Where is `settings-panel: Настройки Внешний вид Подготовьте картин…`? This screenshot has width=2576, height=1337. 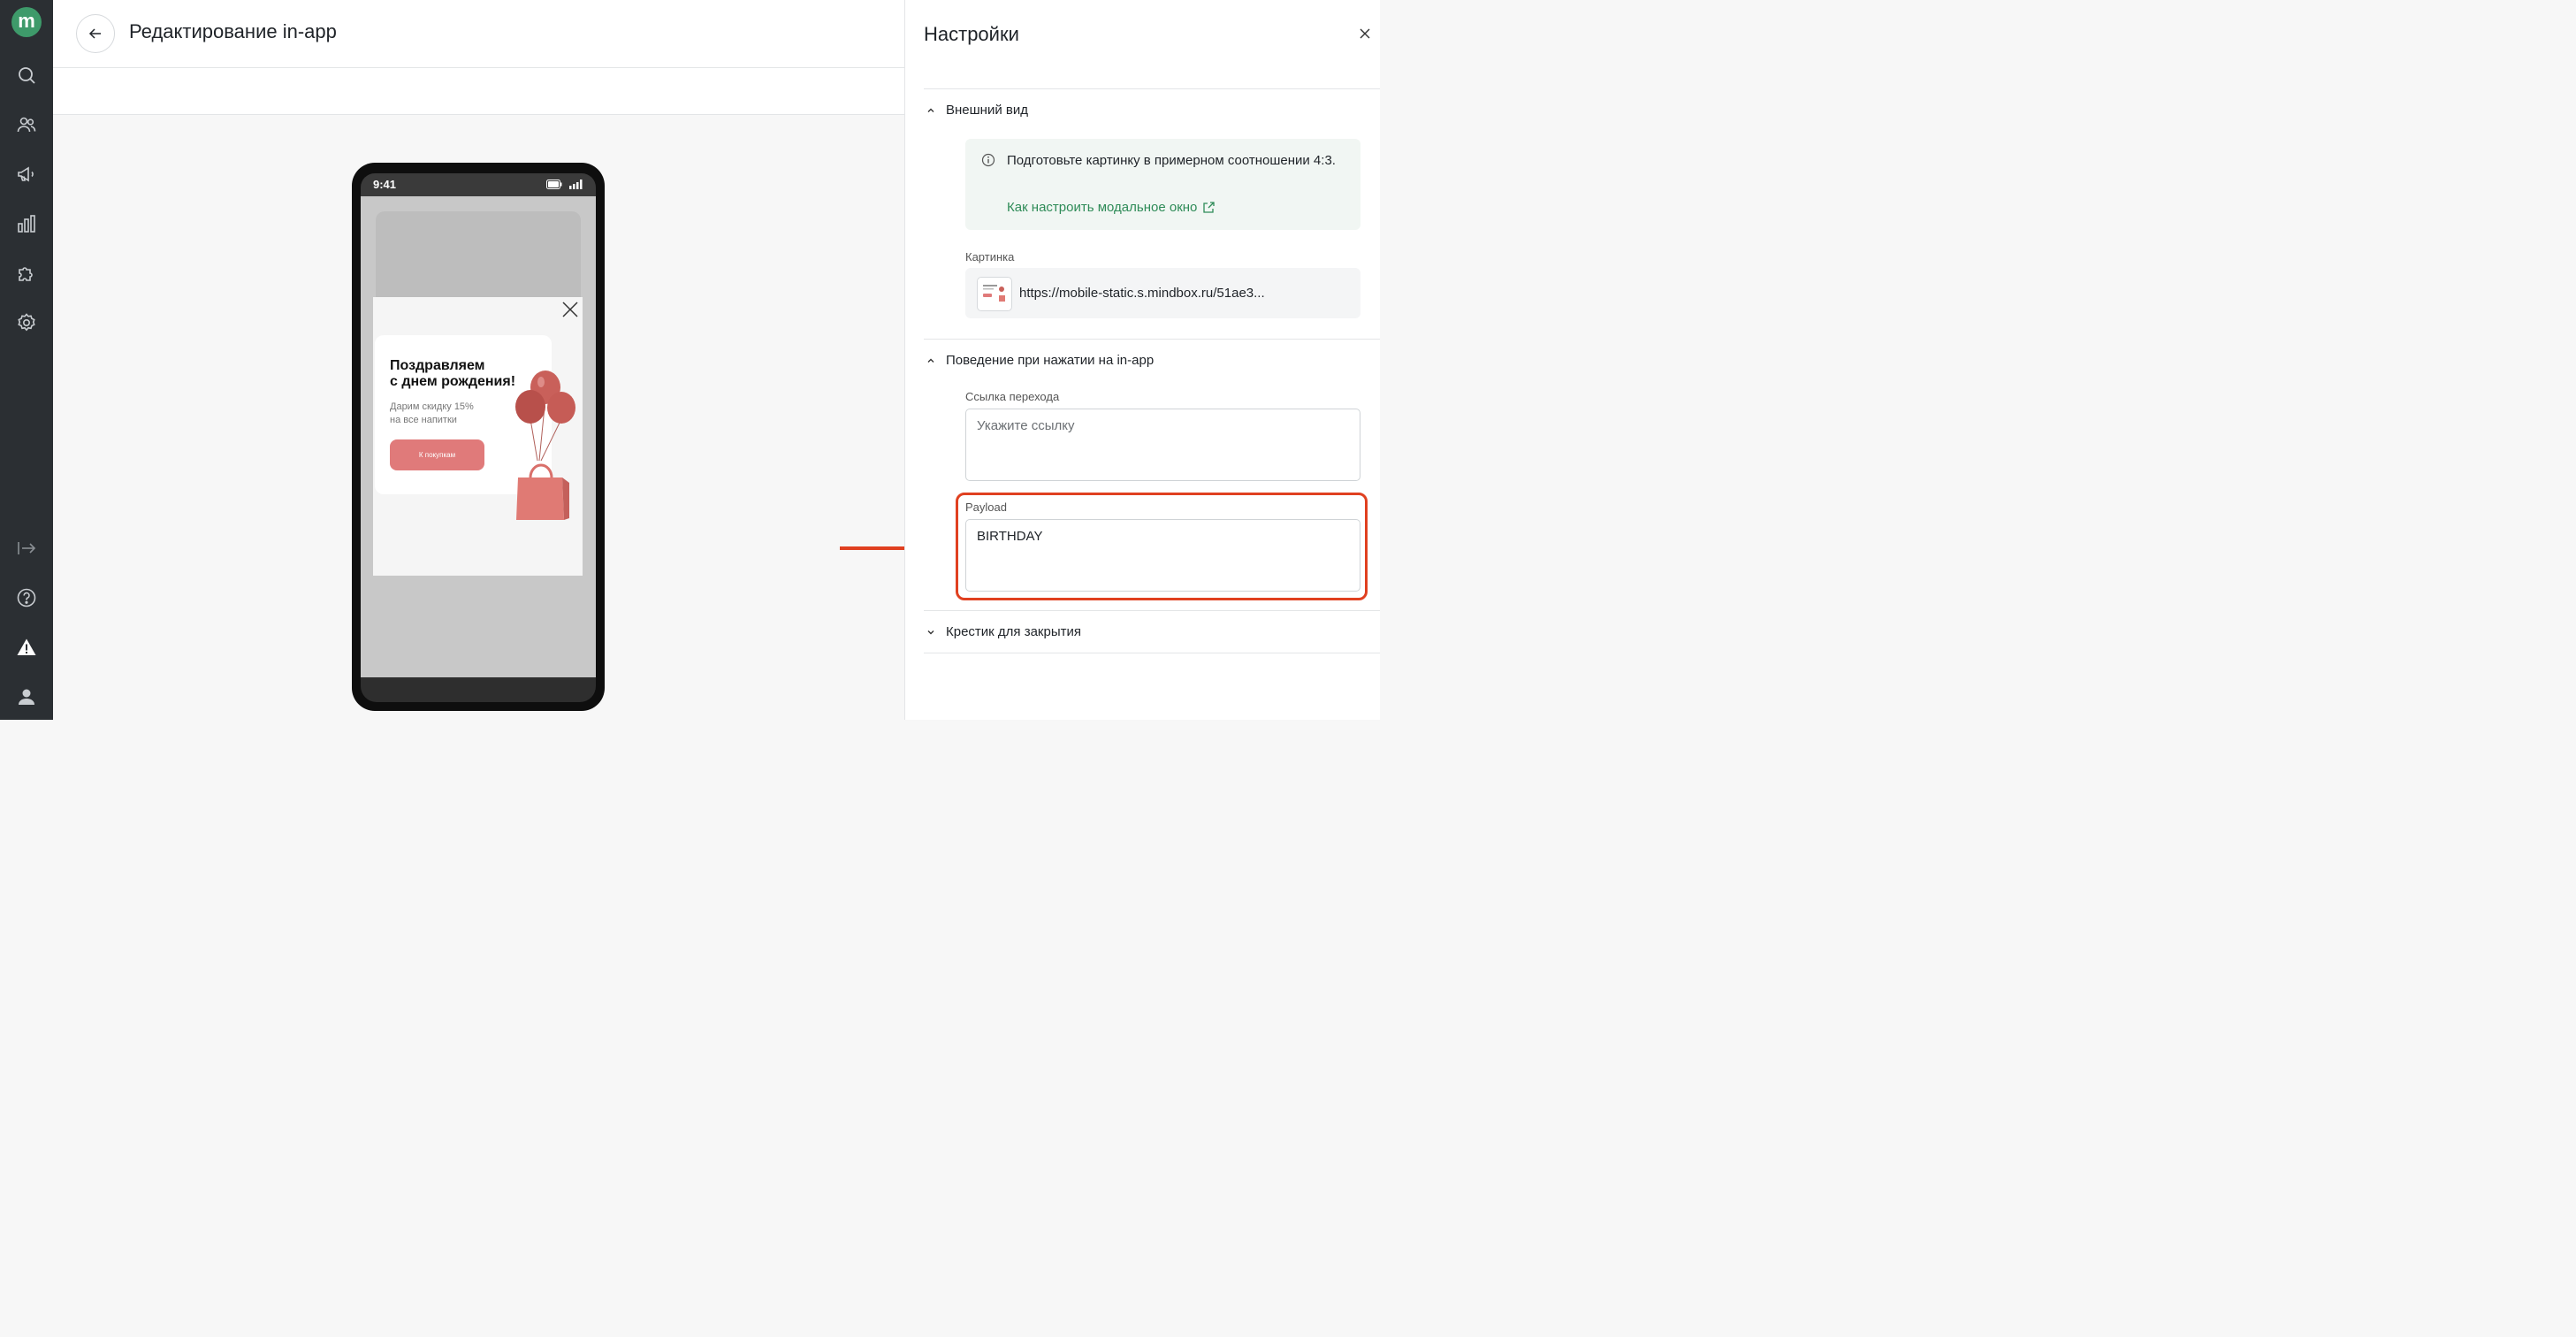 settings-panel: Настройки Внешний вид Подготовьте картин… is located at coordinates (1142, 360).